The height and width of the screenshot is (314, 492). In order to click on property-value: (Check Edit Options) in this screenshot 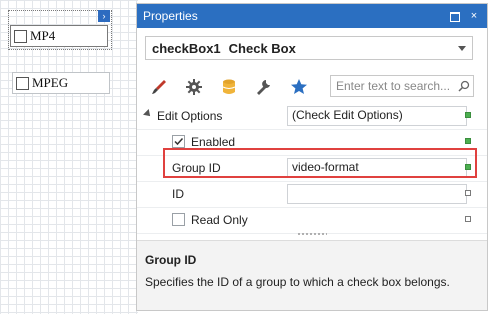, I will do `click(377, 116)`.